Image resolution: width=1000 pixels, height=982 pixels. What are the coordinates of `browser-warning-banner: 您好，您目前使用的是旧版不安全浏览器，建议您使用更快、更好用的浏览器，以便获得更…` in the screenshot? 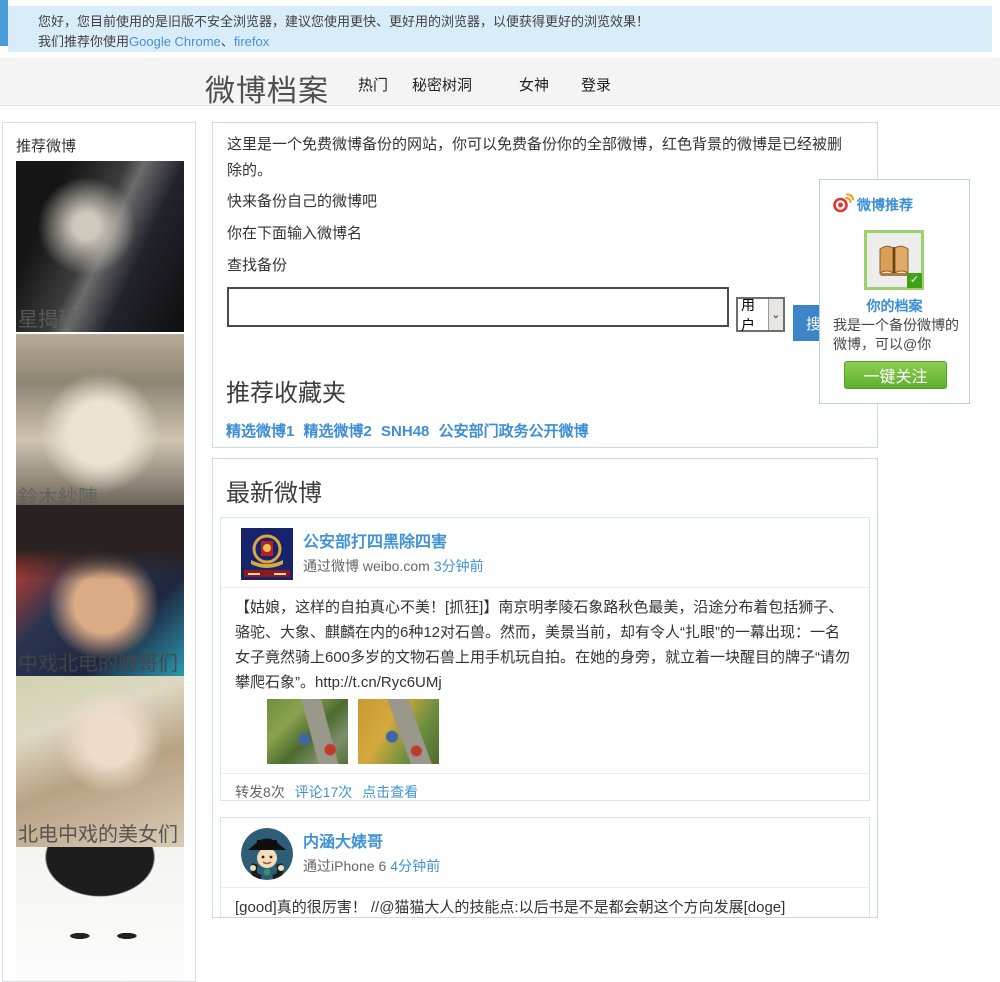 It's located at (500, 29).